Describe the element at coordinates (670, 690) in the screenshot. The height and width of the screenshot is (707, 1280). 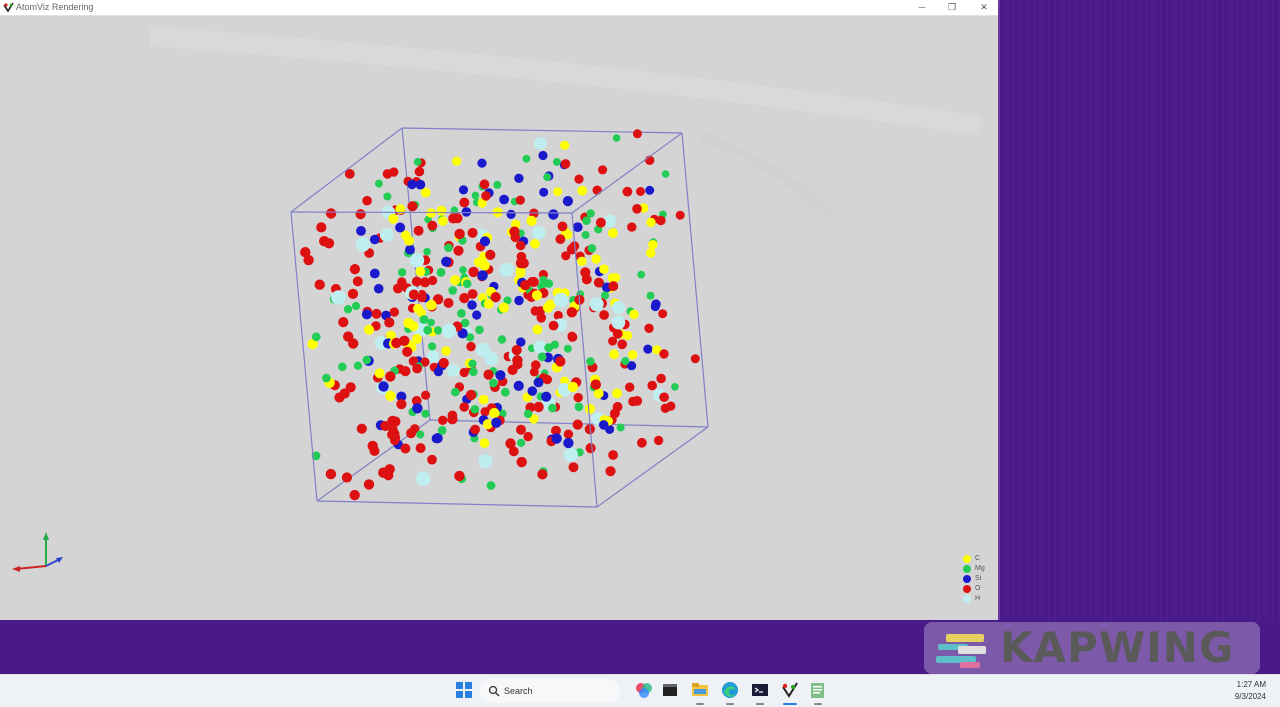
I see `terminal-icon` at that location.